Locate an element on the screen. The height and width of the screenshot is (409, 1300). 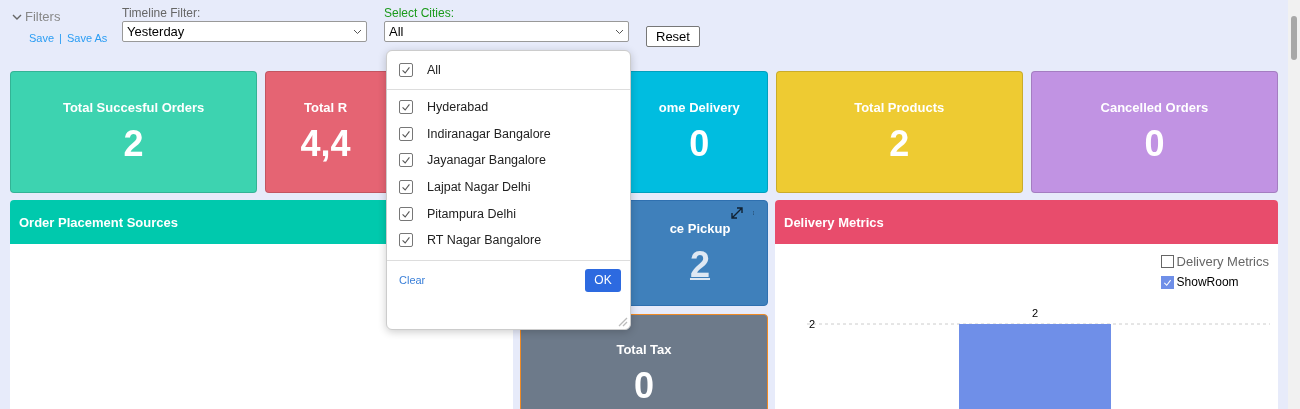
kpi-title: ome Delivery is located at coordinates (699, 107).